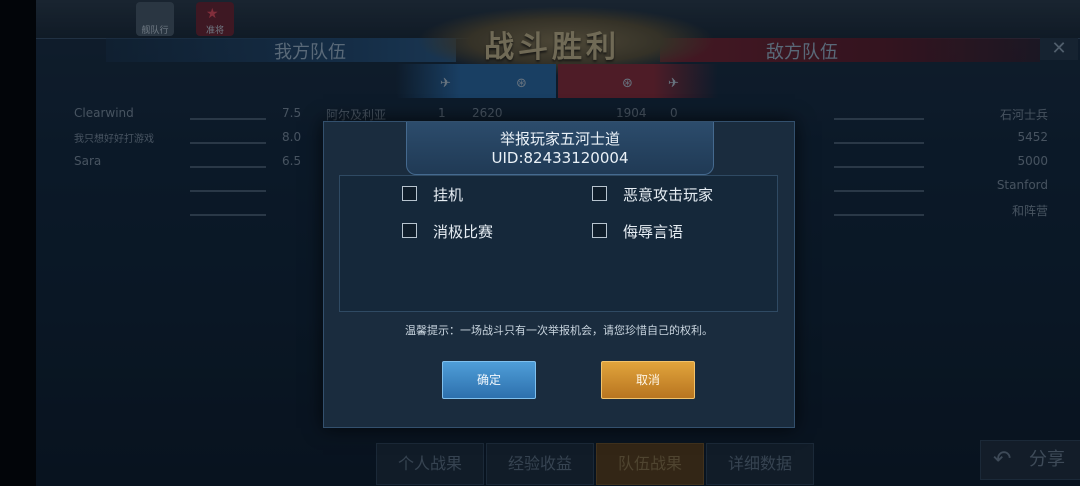  Describe the element at coordinates (448, 195) in the screenshot. I see `option-label: 挂机` at that location.